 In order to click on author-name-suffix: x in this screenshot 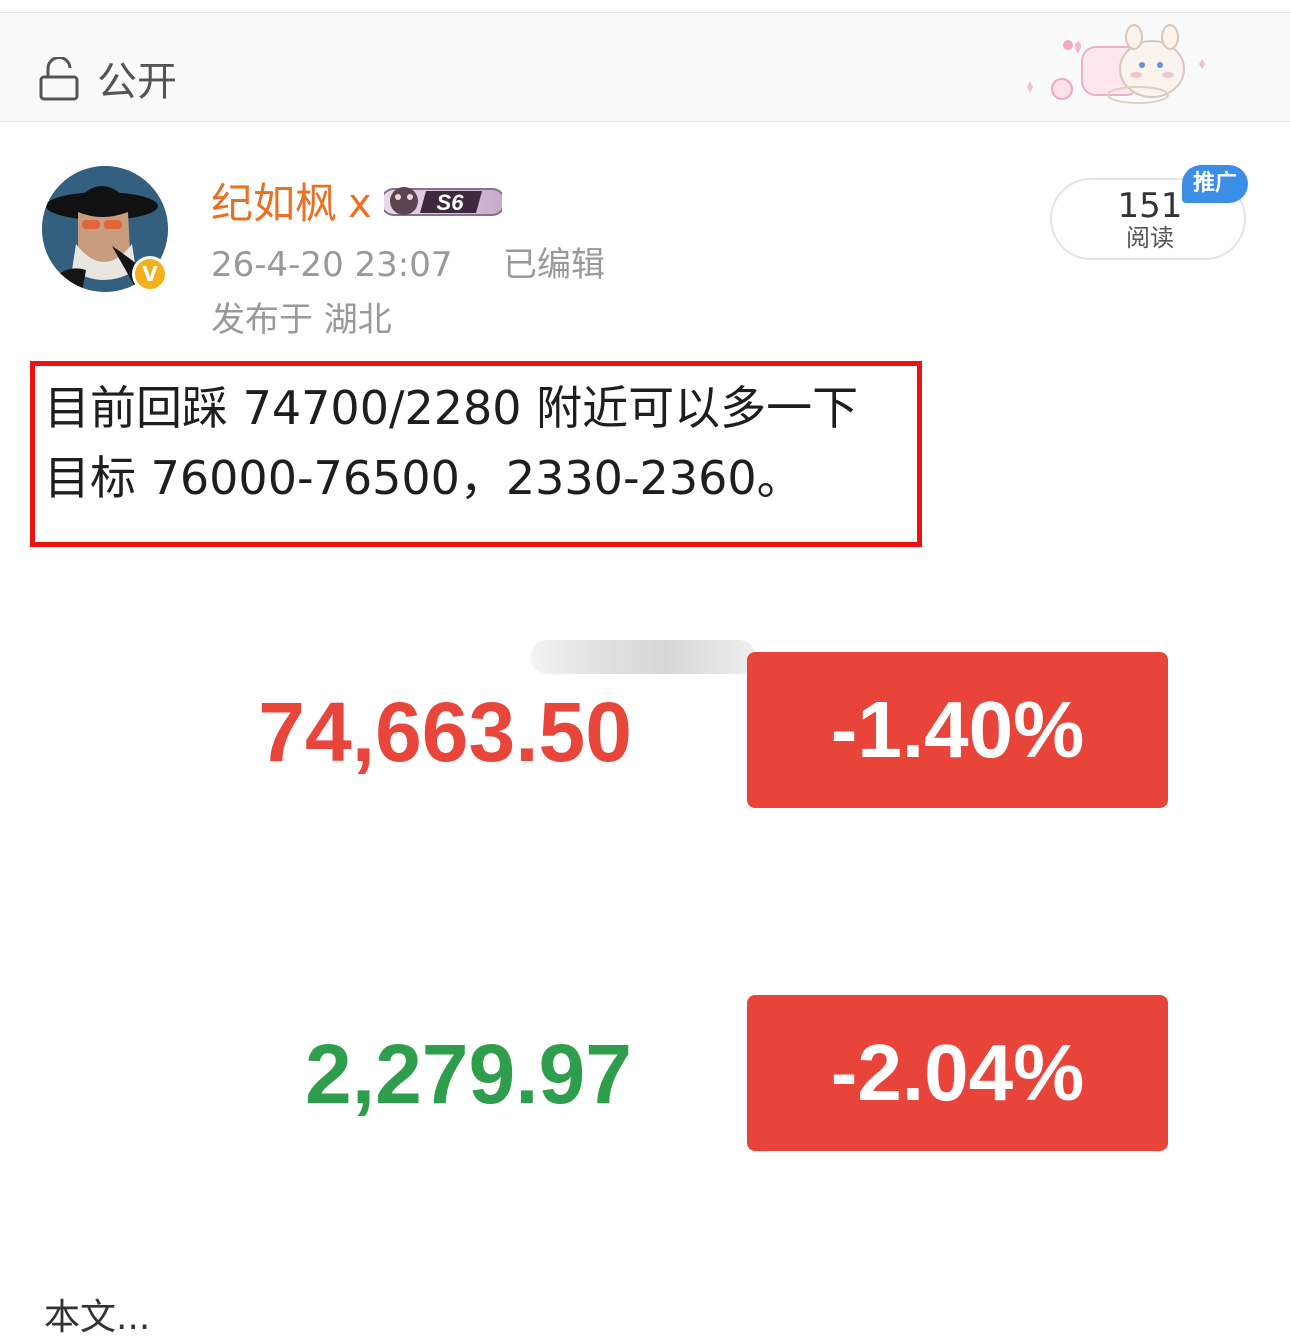, I will do `click(360, 204)`.